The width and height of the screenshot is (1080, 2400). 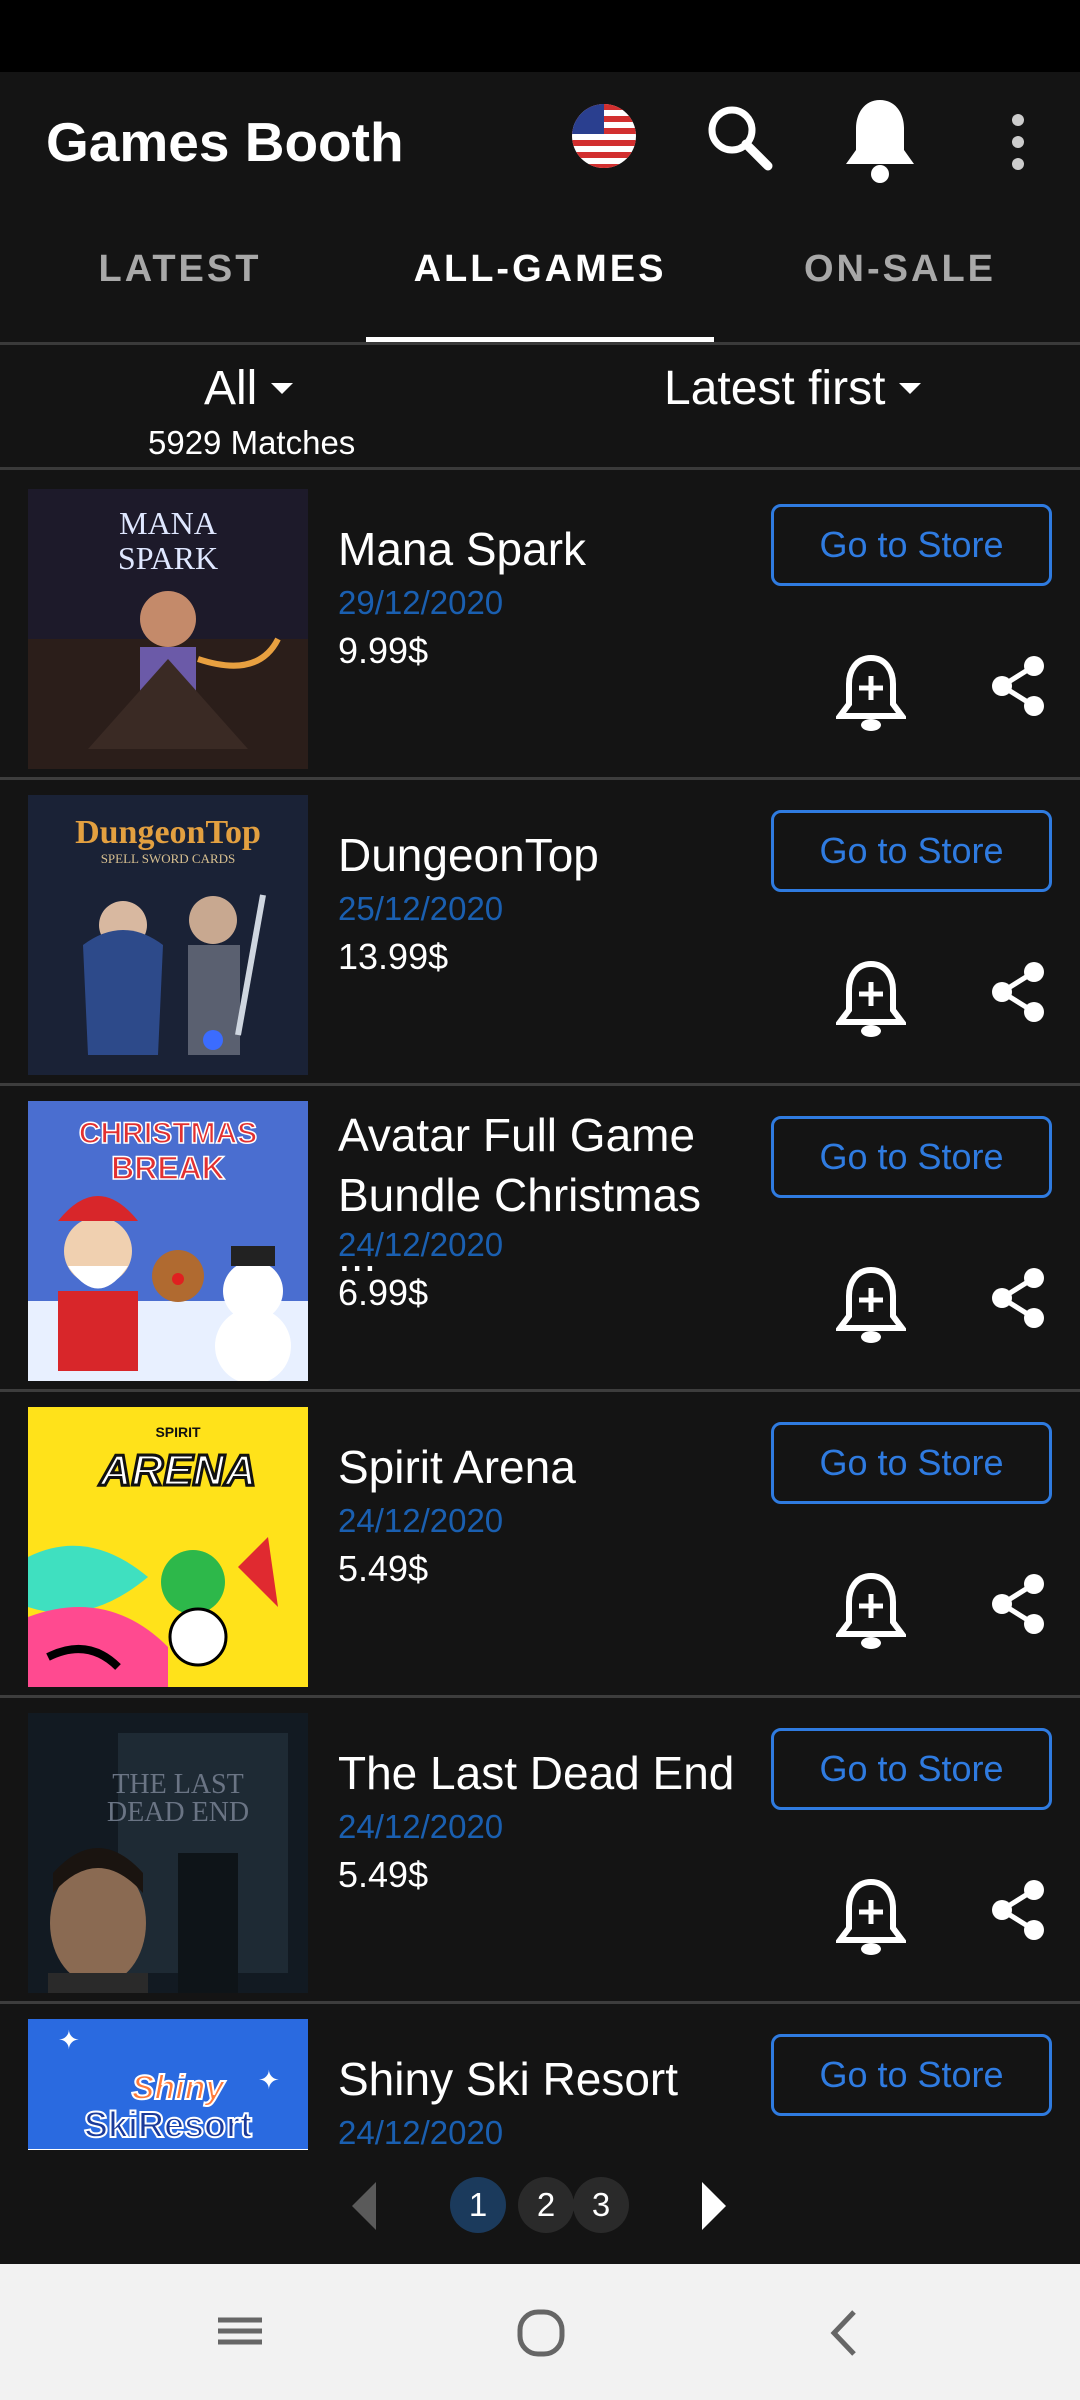 I want to click on tab-on-sale: ON-SALE, so click(x=900, y=273).